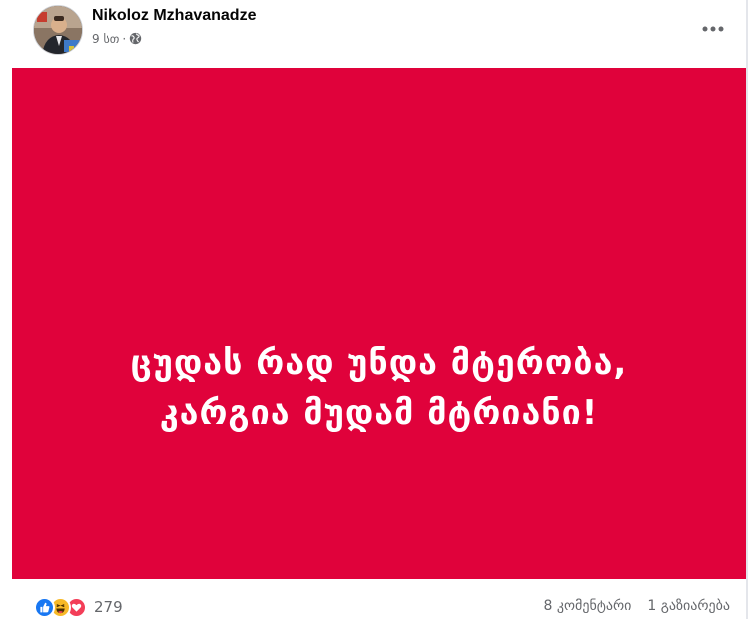  Describe the element at coordinates (105, 39) in the screenshot. I see `post-time: 9 სთ` at that location.